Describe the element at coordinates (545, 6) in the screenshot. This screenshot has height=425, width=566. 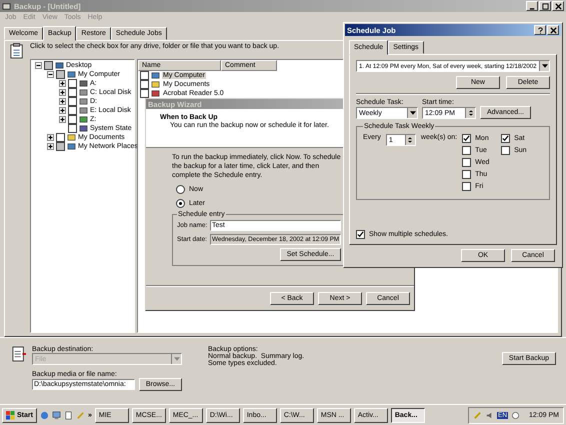
I see `maximize-icon` at that location.